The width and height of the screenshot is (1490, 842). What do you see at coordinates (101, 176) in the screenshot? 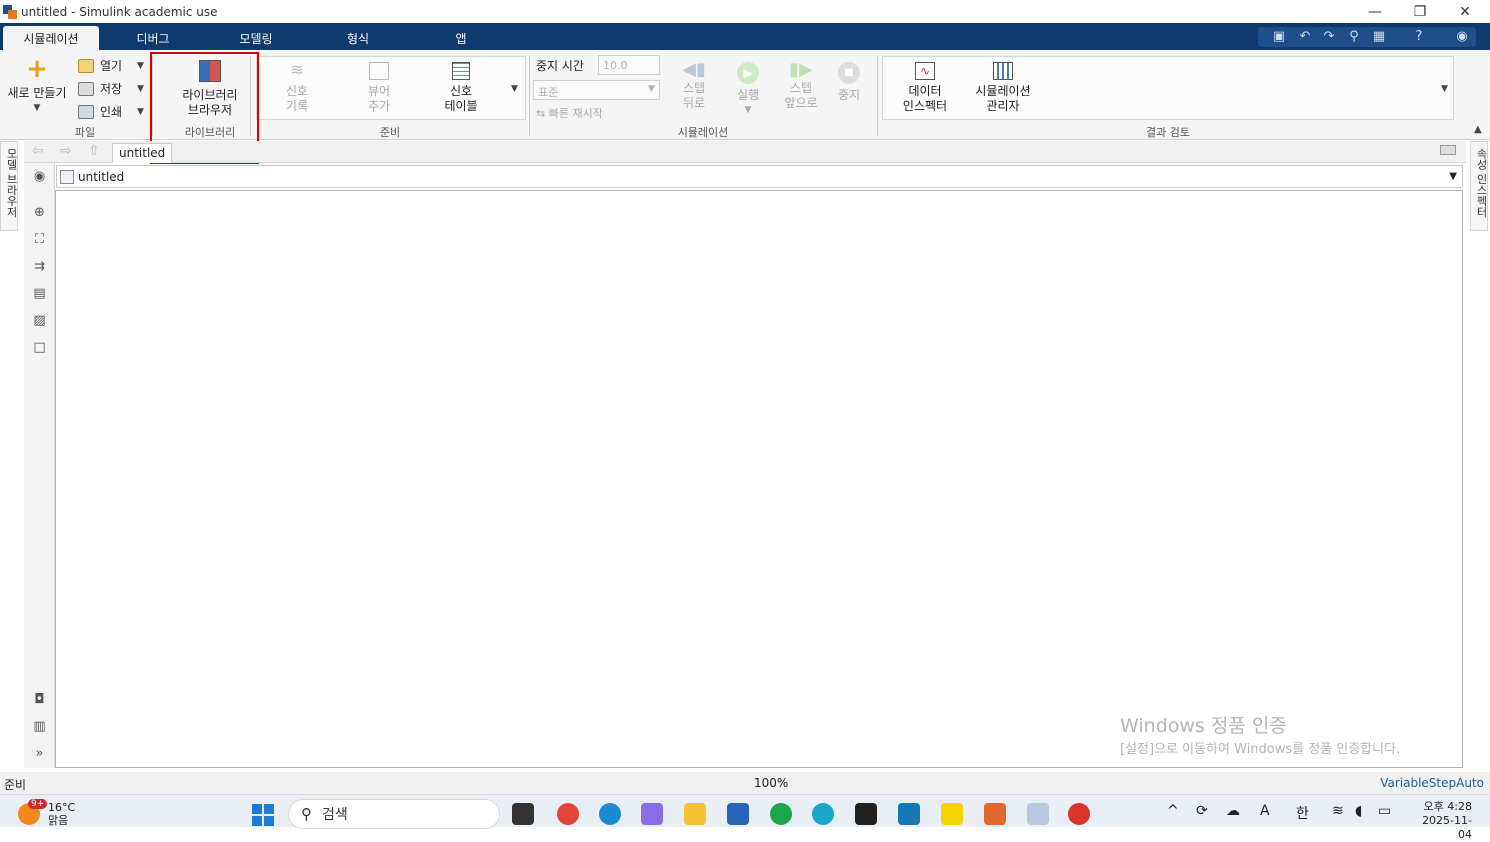
I see `address-text: untitled` at bounding box center [101, 176].